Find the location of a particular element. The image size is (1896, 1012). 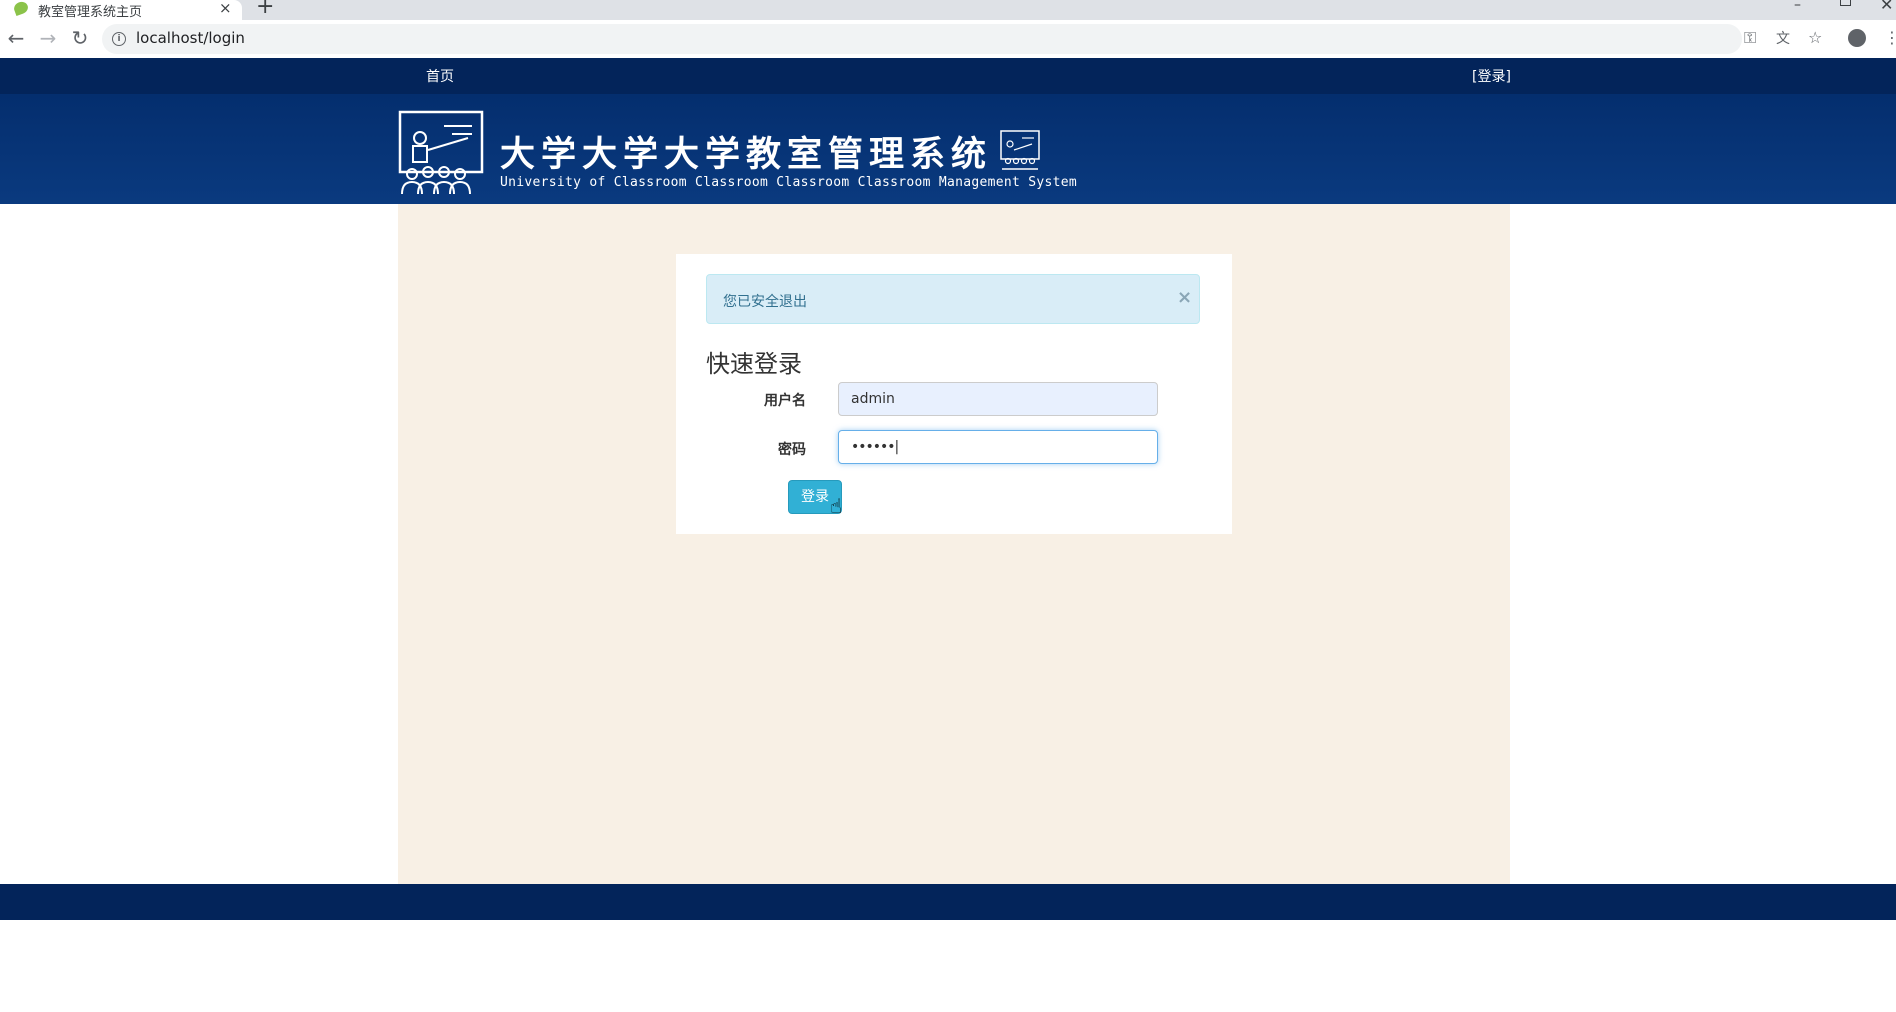

classroom-logo-icon is located at coordinates (441, 152).